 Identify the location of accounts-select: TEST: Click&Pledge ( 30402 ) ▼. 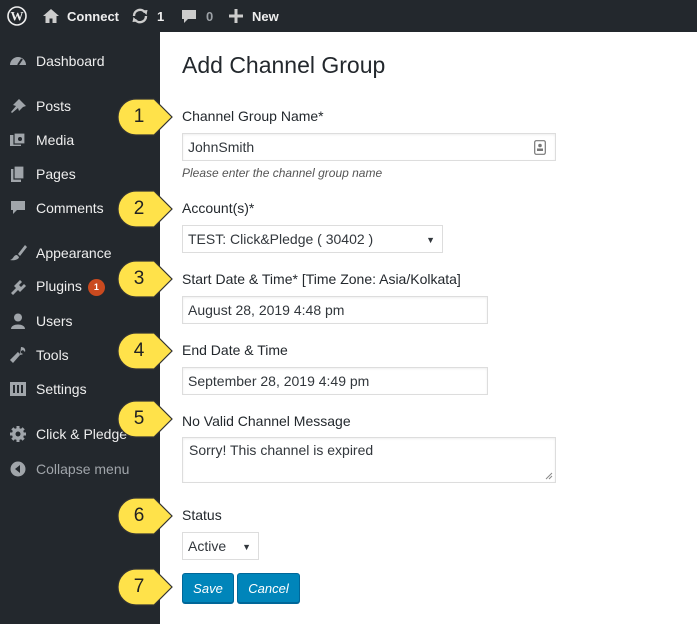
(312, 239).